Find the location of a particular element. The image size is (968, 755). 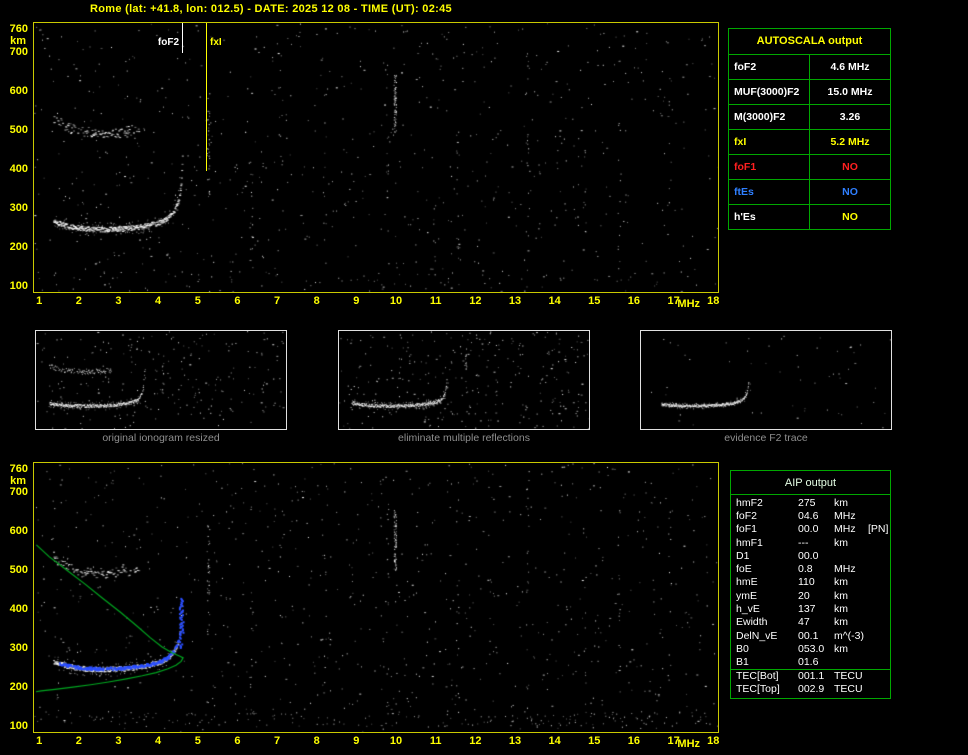

aip-param-label: hmF2 is located at coordinates (749, 502).